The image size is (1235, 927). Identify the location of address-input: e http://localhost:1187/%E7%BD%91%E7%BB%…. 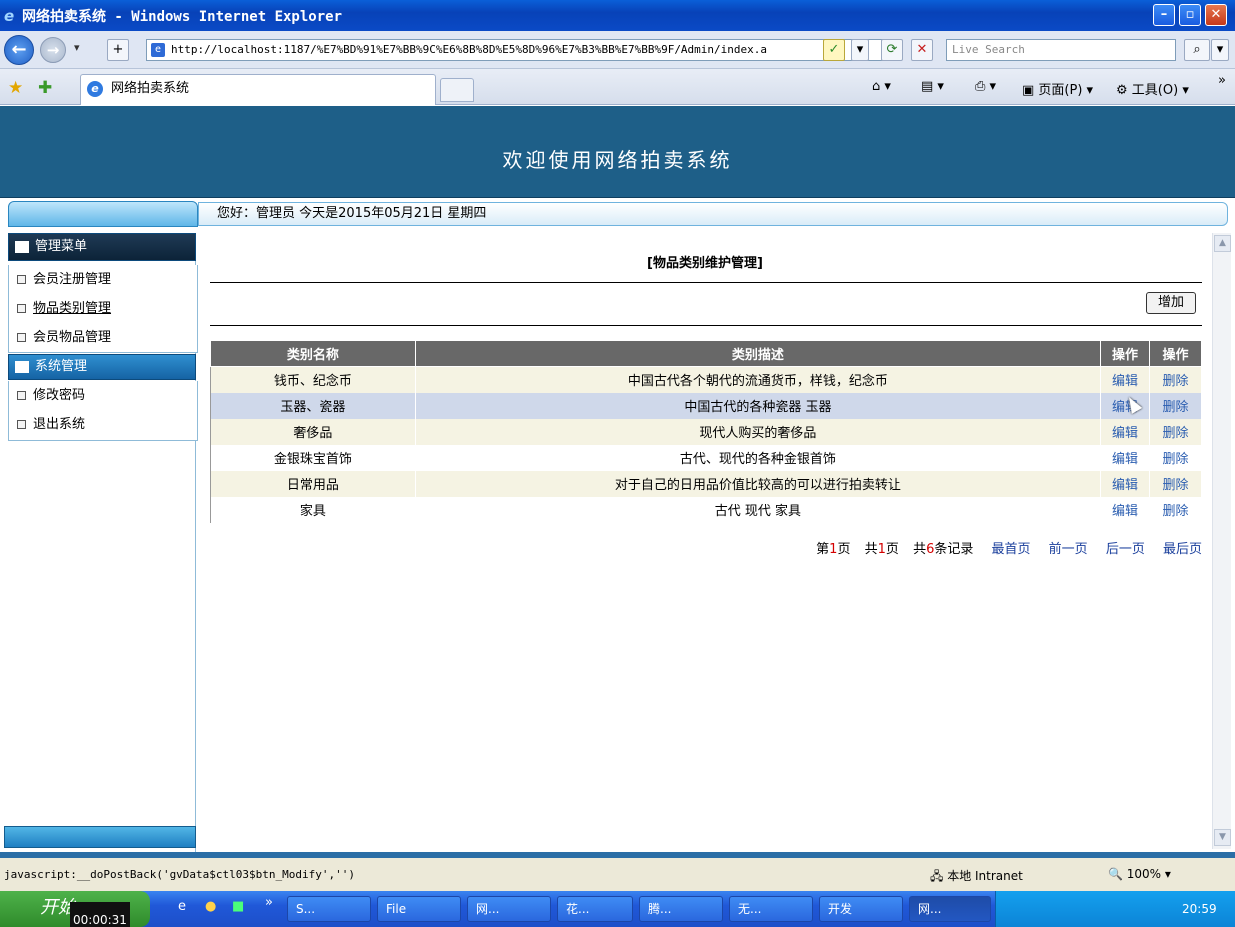
(516, 50).